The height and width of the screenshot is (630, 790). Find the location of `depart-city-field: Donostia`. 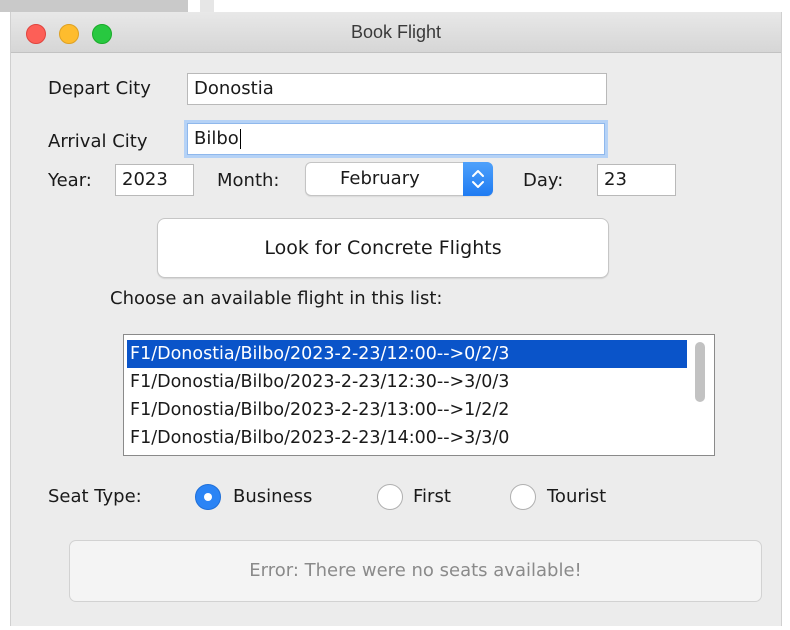

depart-city-field: Donostia is located at coordinates (397, 89).